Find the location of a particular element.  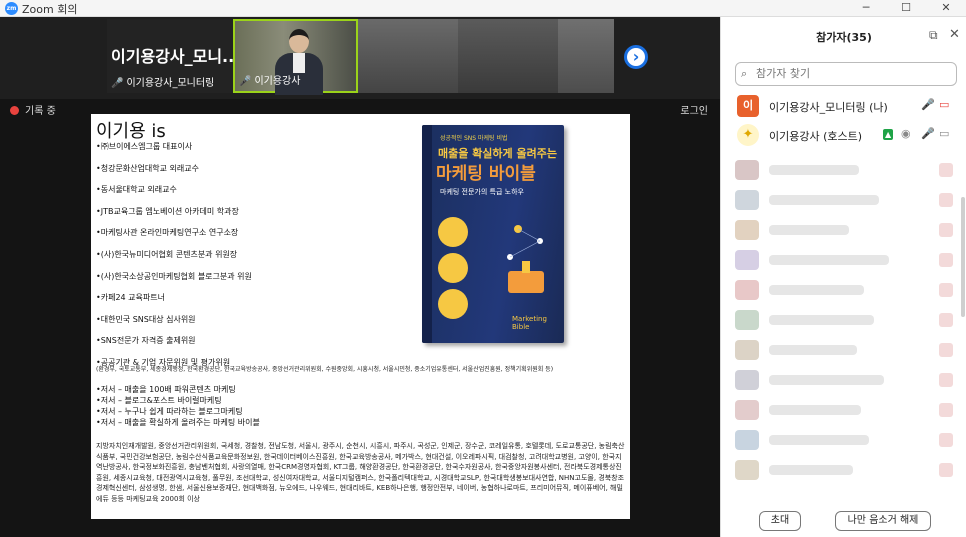

bullet-item: •(사)한국소상공인마케팅협회 블로그분과 위원 is located at coordinates (174, 276).